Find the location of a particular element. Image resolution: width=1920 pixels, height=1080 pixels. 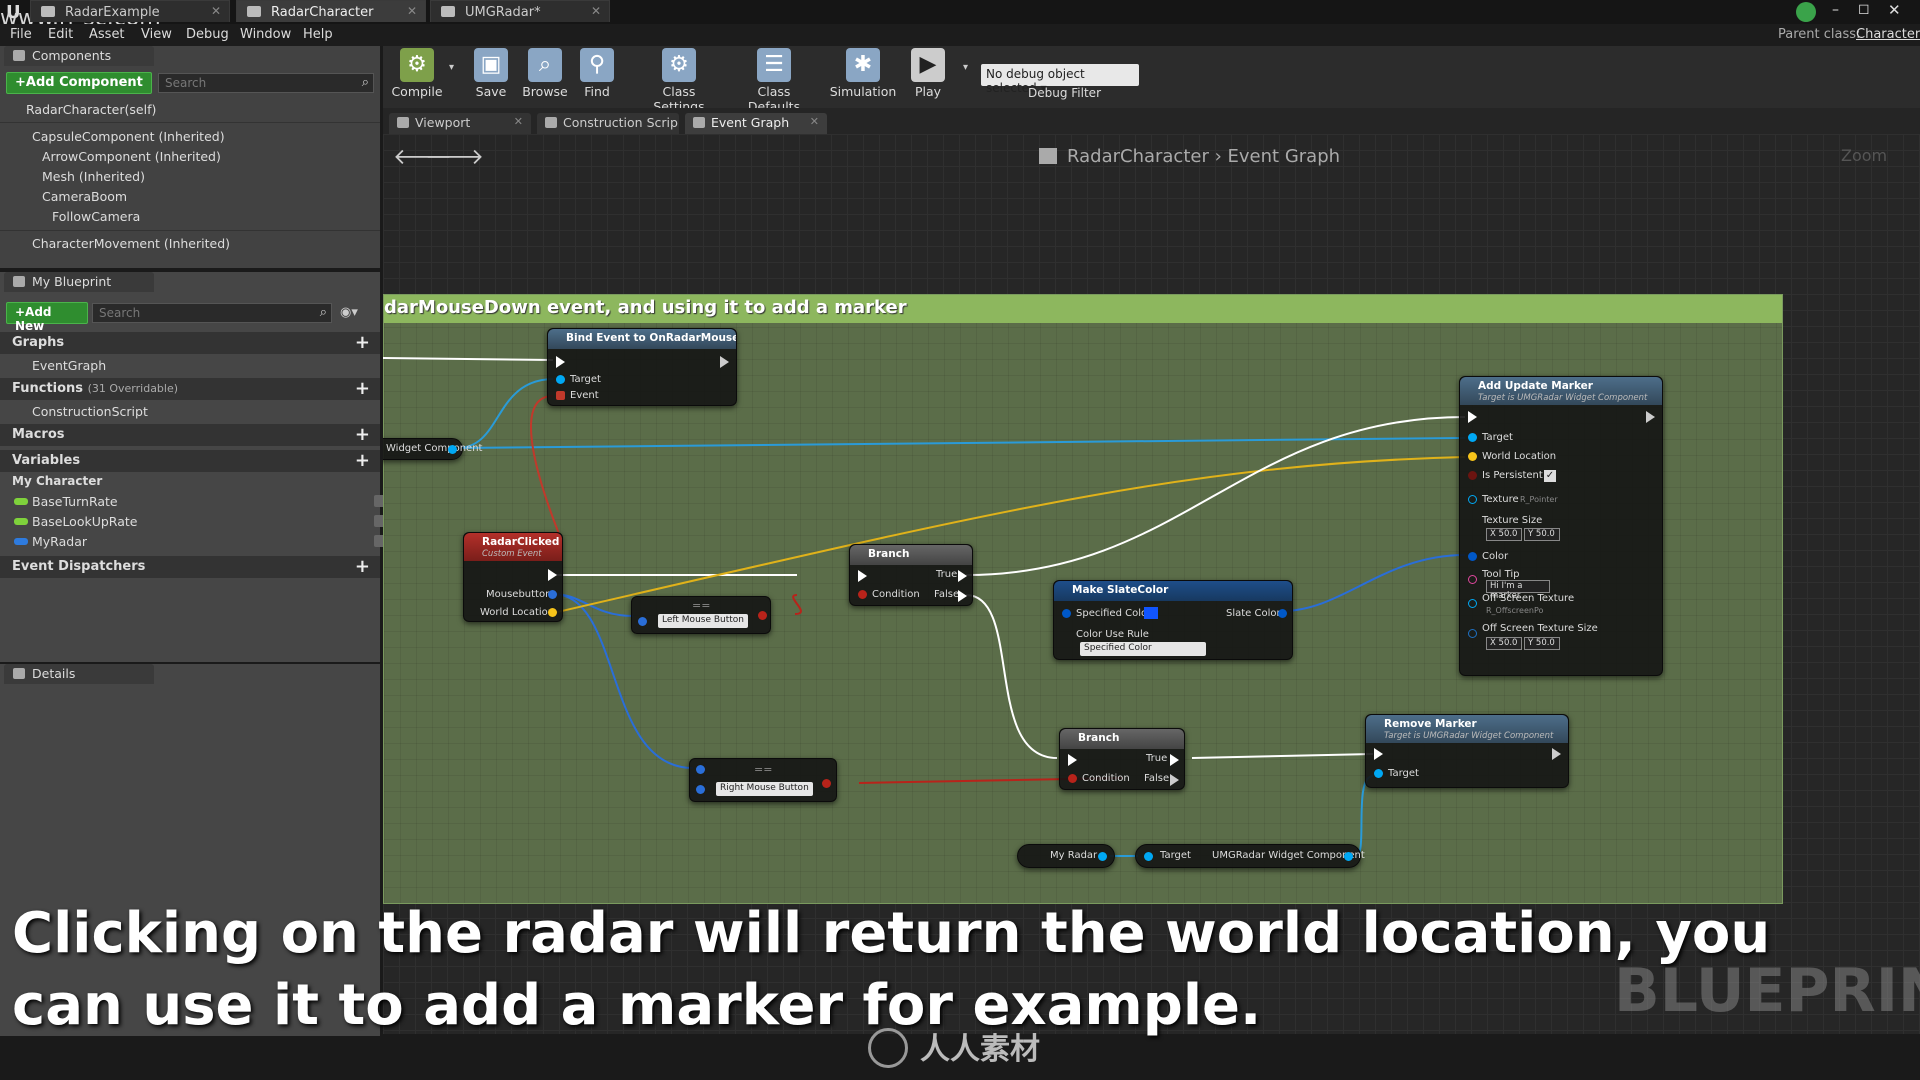

menu-window: Window is located at coordinates (265, 34).